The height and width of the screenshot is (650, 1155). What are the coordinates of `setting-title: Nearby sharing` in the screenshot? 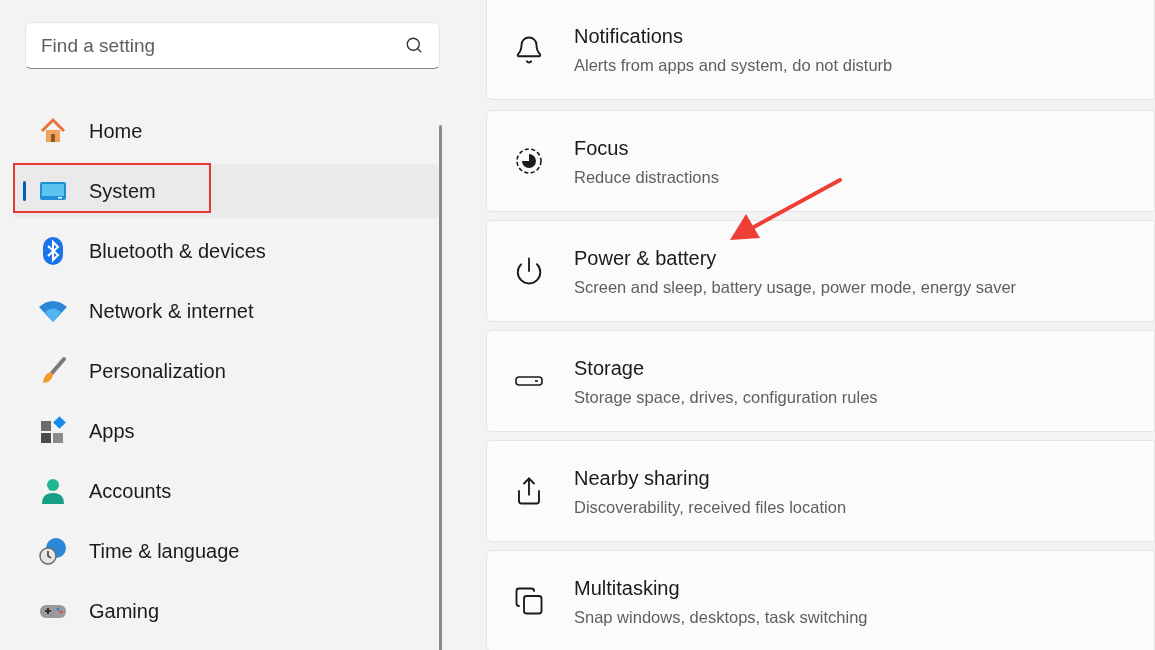 It's located at (642, 478).